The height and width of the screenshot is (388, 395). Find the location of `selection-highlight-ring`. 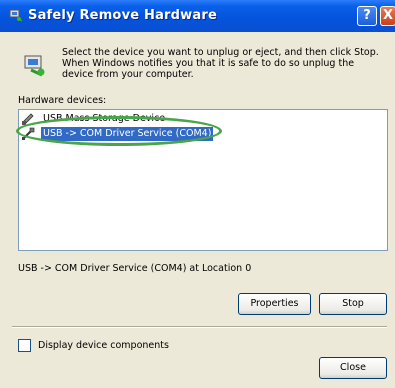

selection-highlight-ring is located at coordinates (119, 131).